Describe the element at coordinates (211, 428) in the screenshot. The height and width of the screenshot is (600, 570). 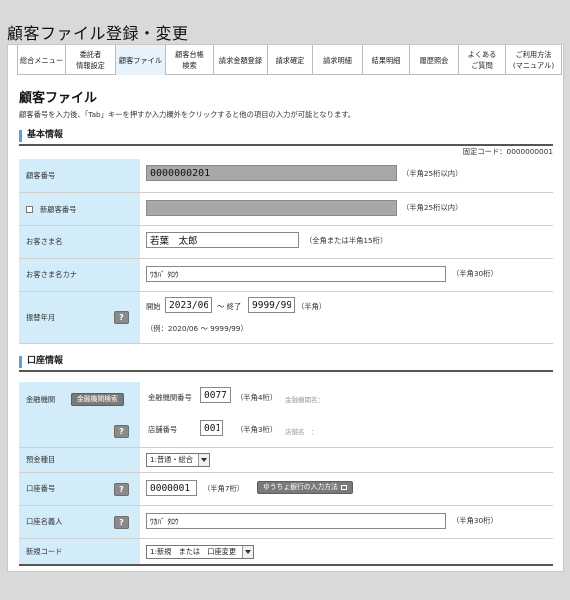
I see `branch-code-input` at that location.